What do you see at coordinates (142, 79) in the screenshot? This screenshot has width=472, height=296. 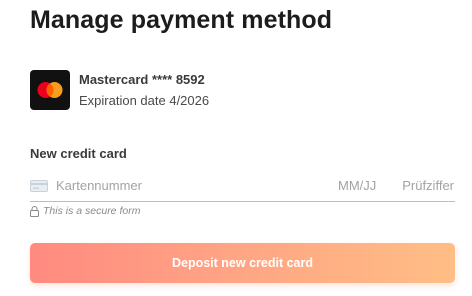 I see `saved-card-name: Mastercard **** 8592` at bounding box center [142, 79].